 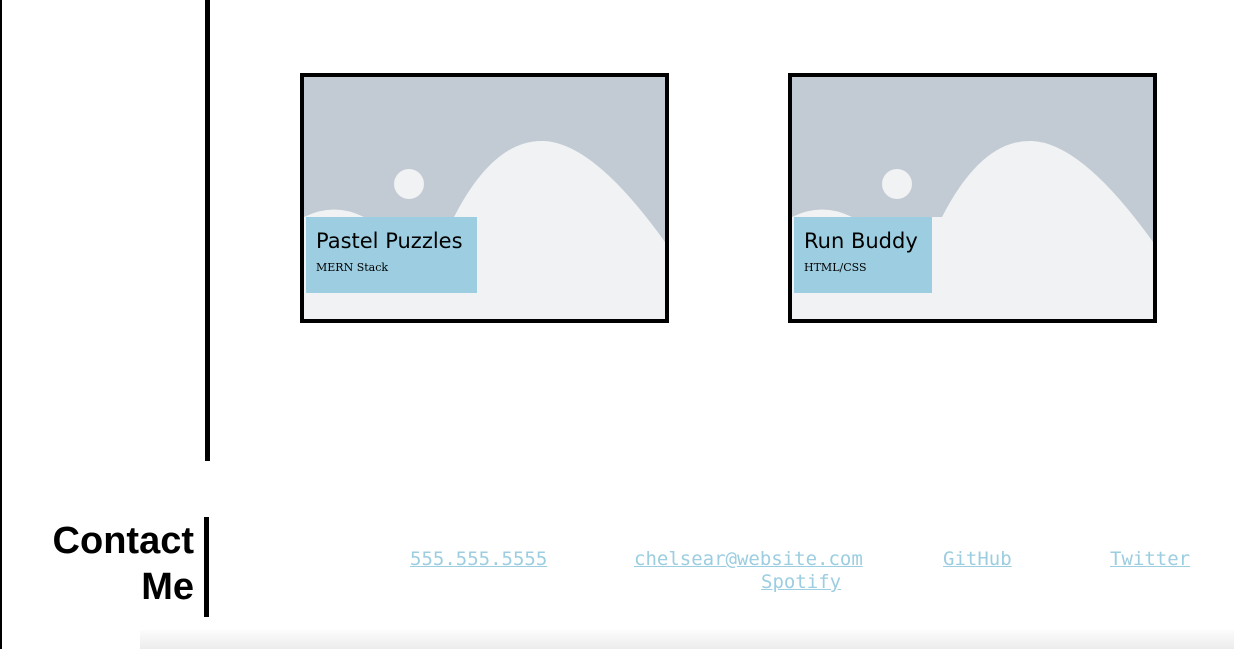 What do you see at coordinates (123, 564) in the screenshot?
I see `contact-heading: Contact Me` at bounding box center [123, 564].